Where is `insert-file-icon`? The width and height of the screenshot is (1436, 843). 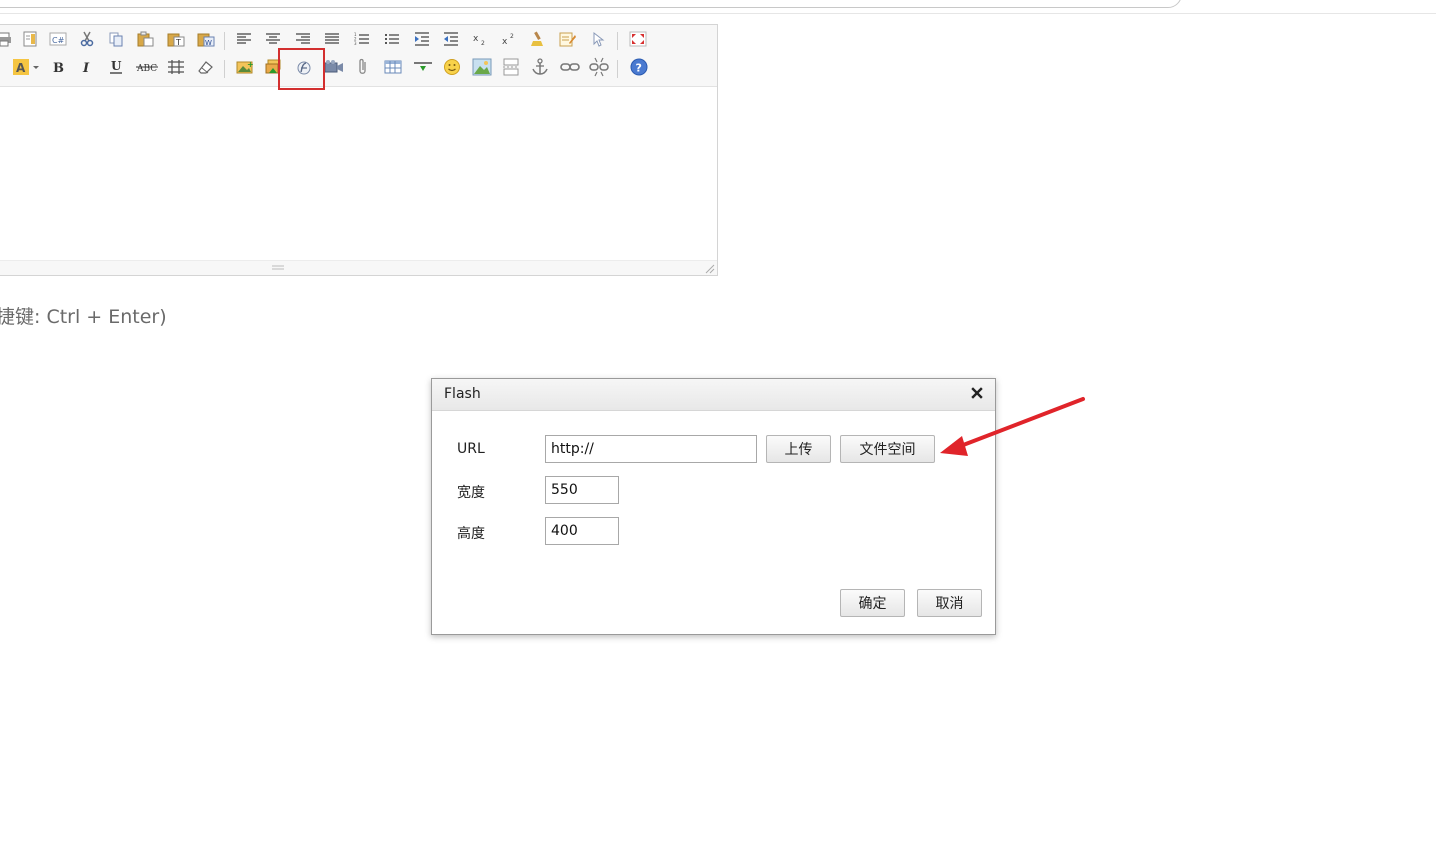
insert-file-icon is located at coordinates (363, 67).